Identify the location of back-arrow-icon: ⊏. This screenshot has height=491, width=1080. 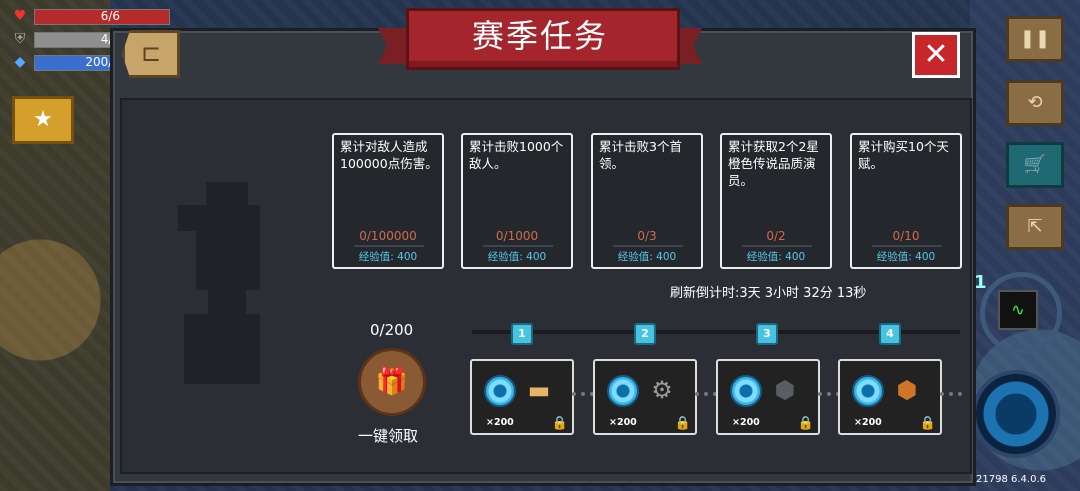
(151, 53).